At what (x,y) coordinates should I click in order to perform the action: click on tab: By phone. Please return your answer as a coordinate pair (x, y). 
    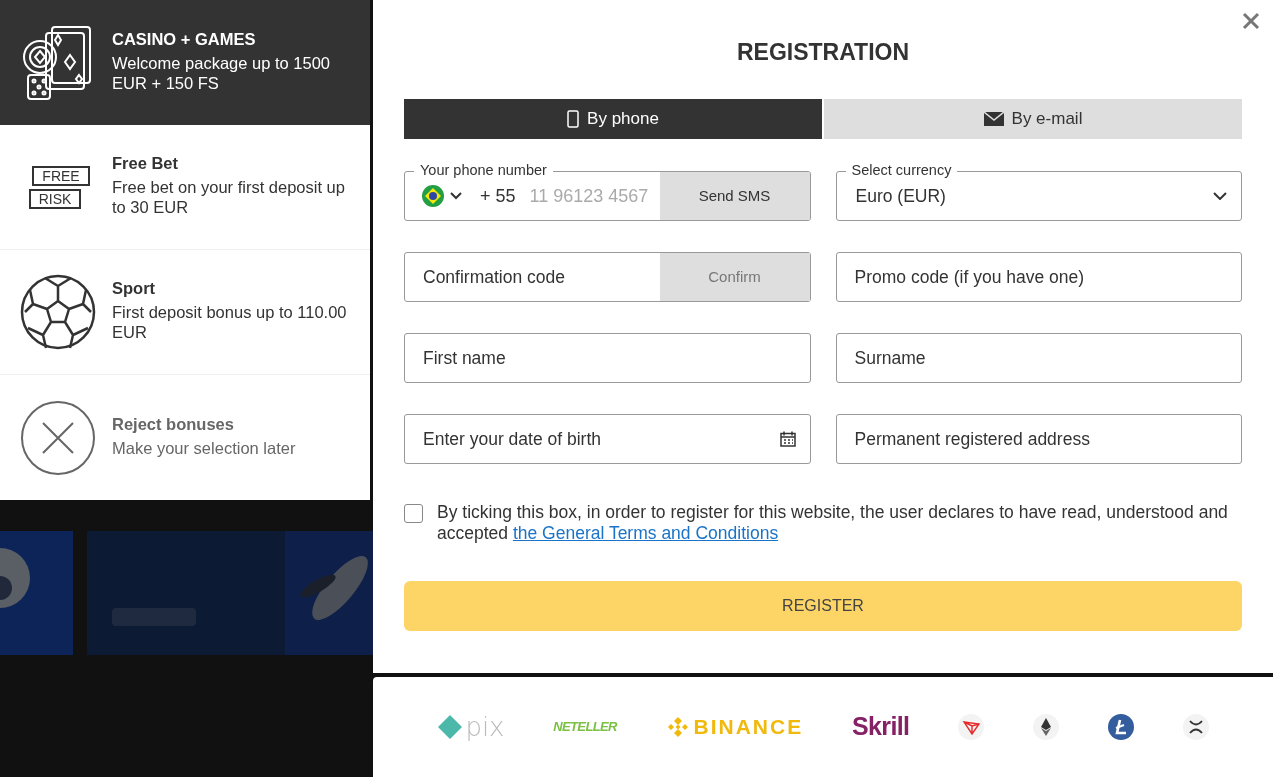
    Looking at the image, I should click on (613, 119).